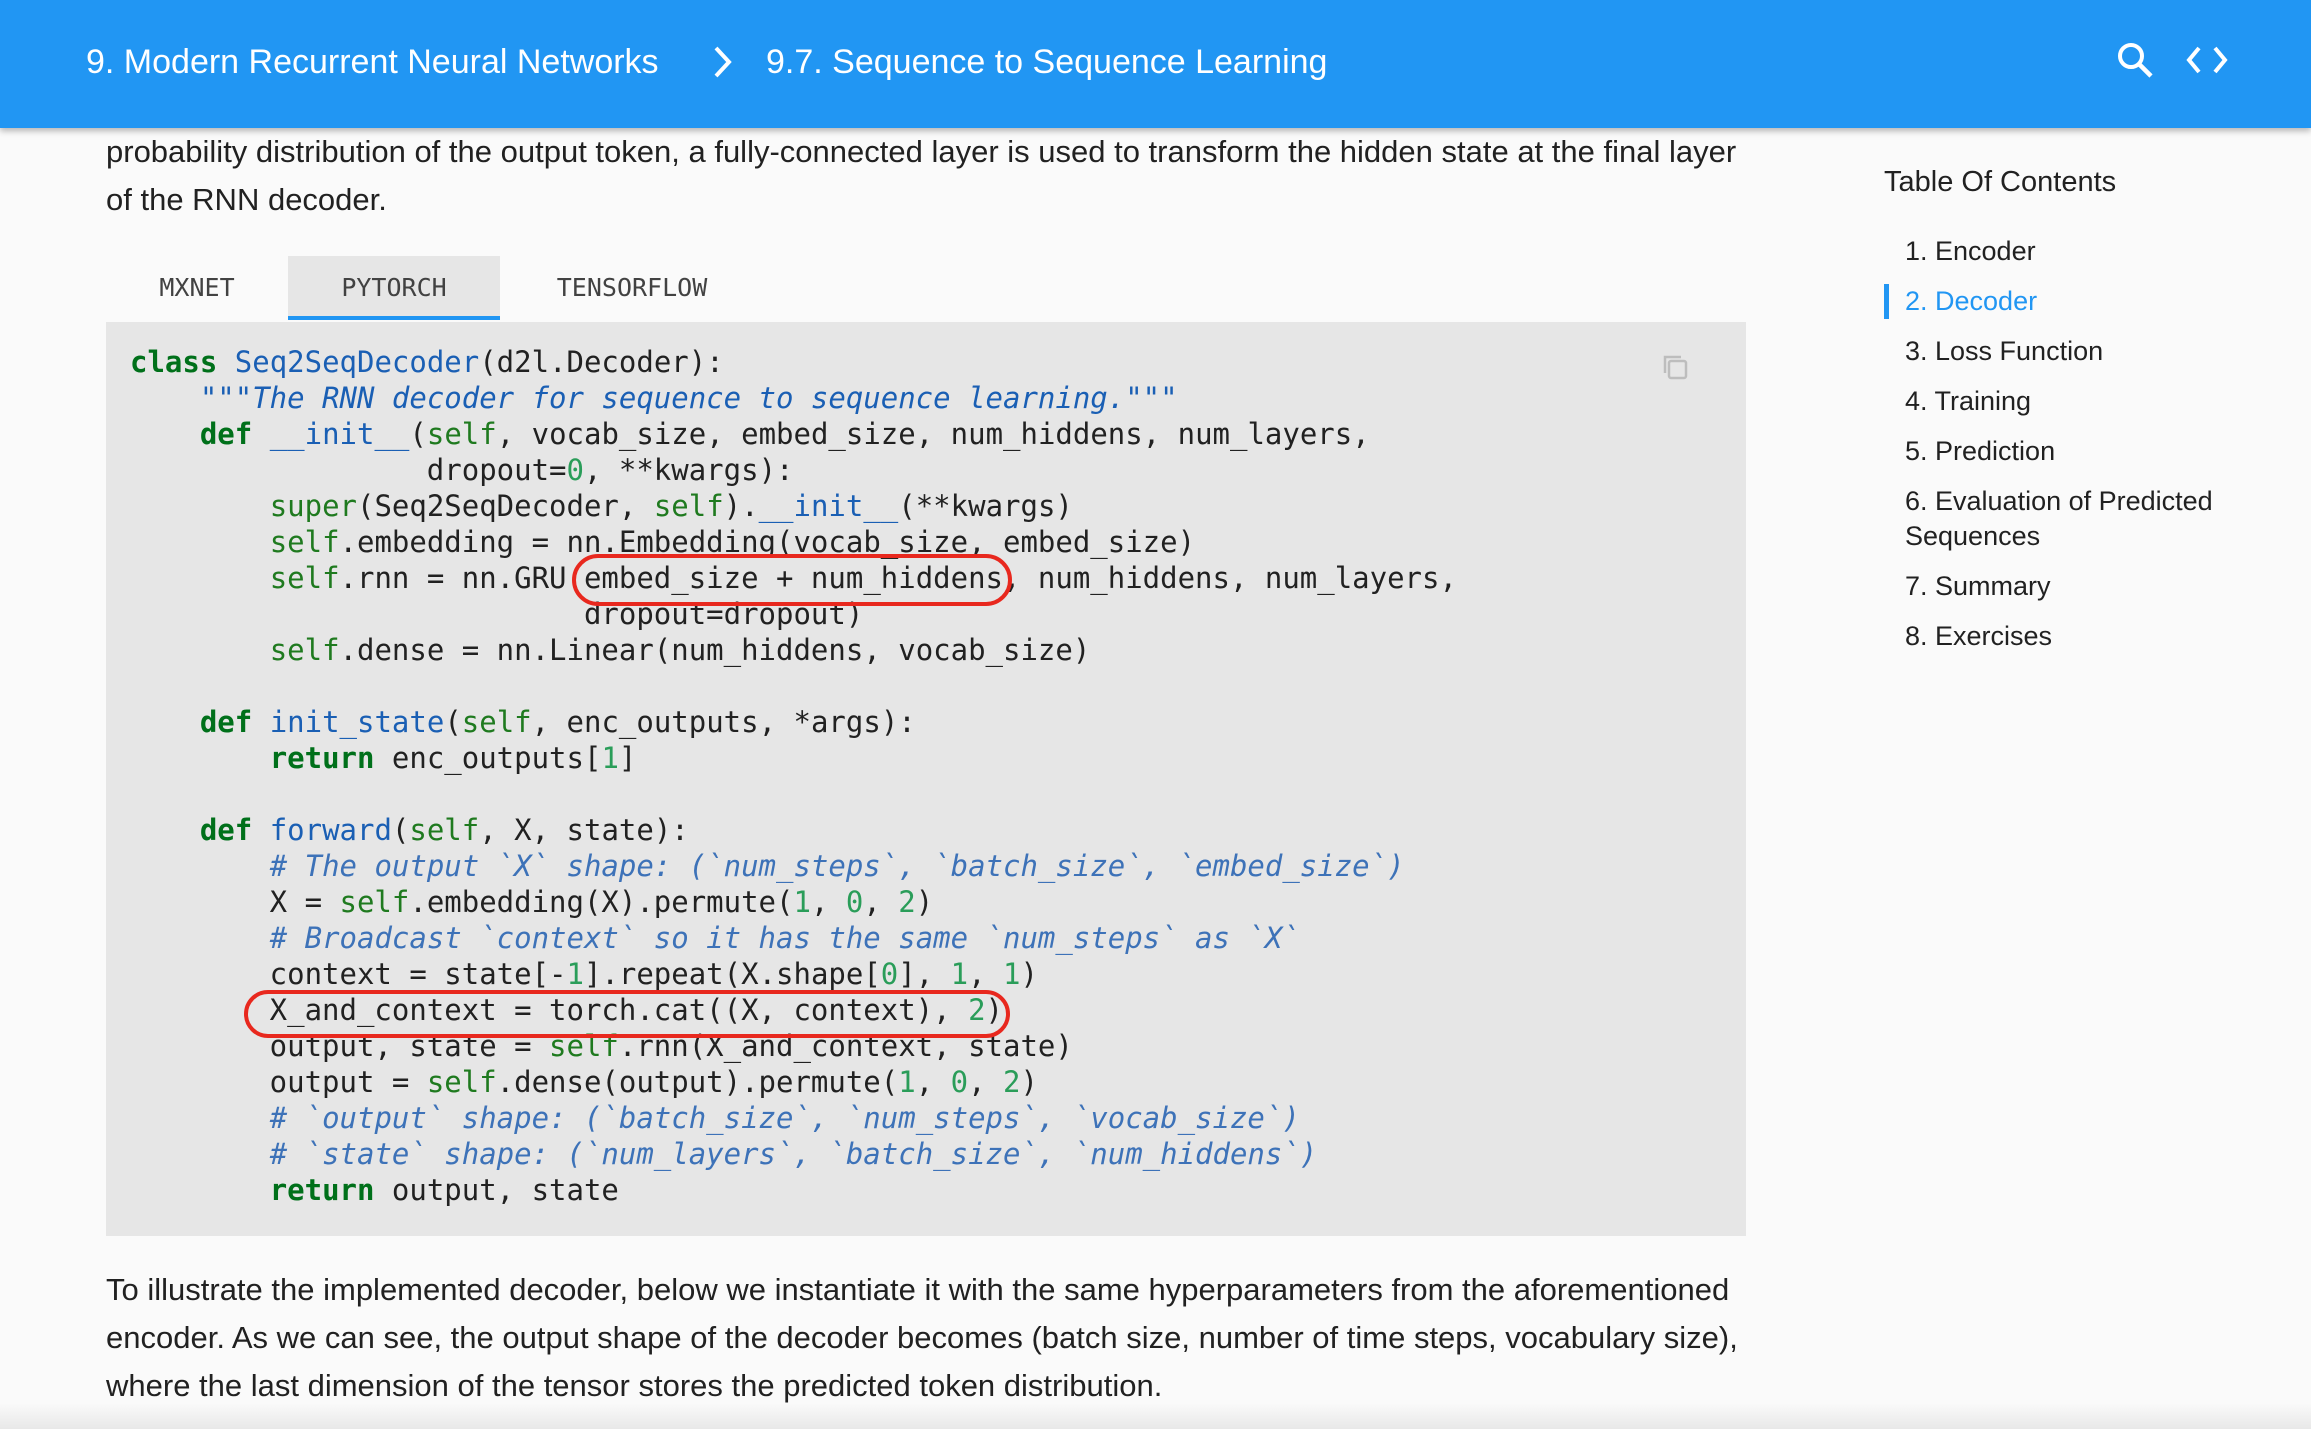 The width and height of the screenshot is (2311, 1429). What do you see at coordinates (2074, 636) in the screenshot?
I see `toc-item-8: 8. Exercises` at bounding box center [2074, 636].